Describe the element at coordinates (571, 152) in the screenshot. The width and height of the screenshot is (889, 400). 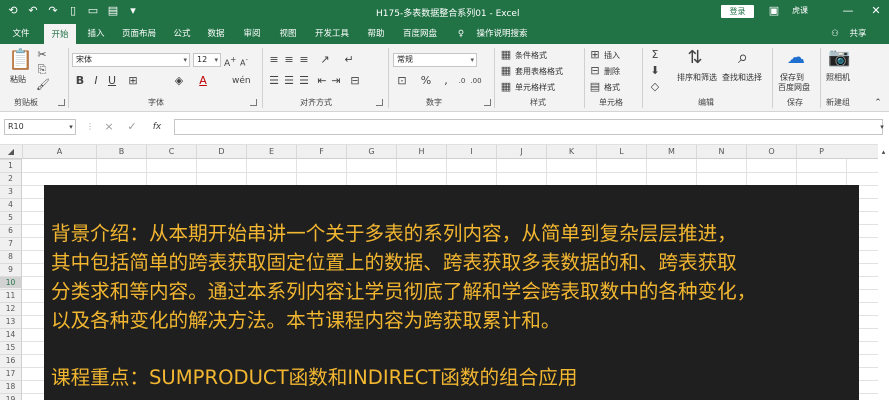
I see `column-header: K` at that location.